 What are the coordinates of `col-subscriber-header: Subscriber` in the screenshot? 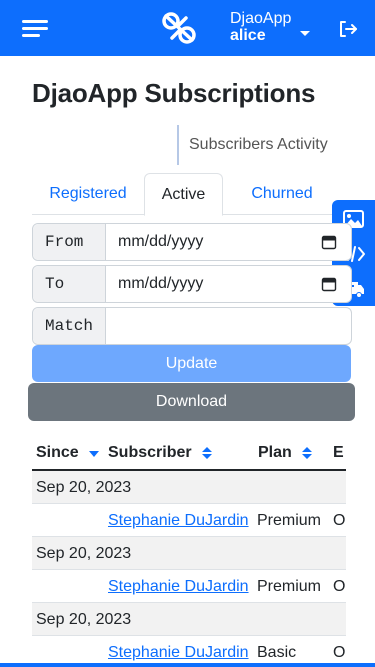 It's located at (160, 452).